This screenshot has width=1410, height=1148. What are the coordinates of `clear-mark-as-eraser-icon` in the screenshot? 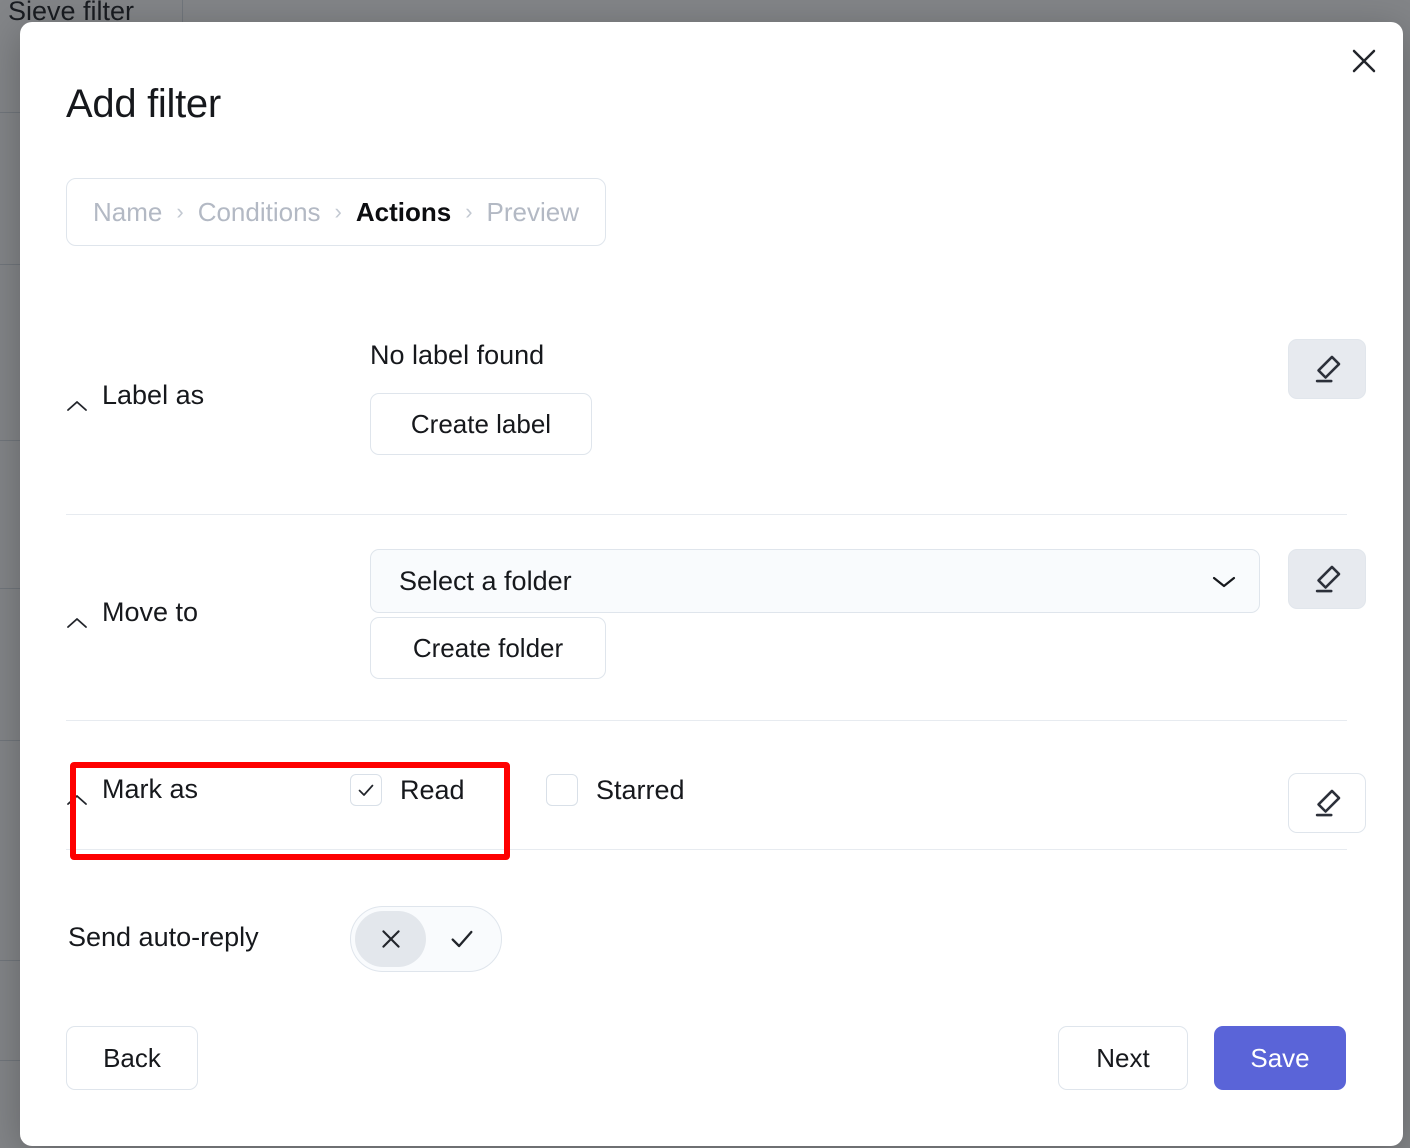 It's located at (1327, 803).